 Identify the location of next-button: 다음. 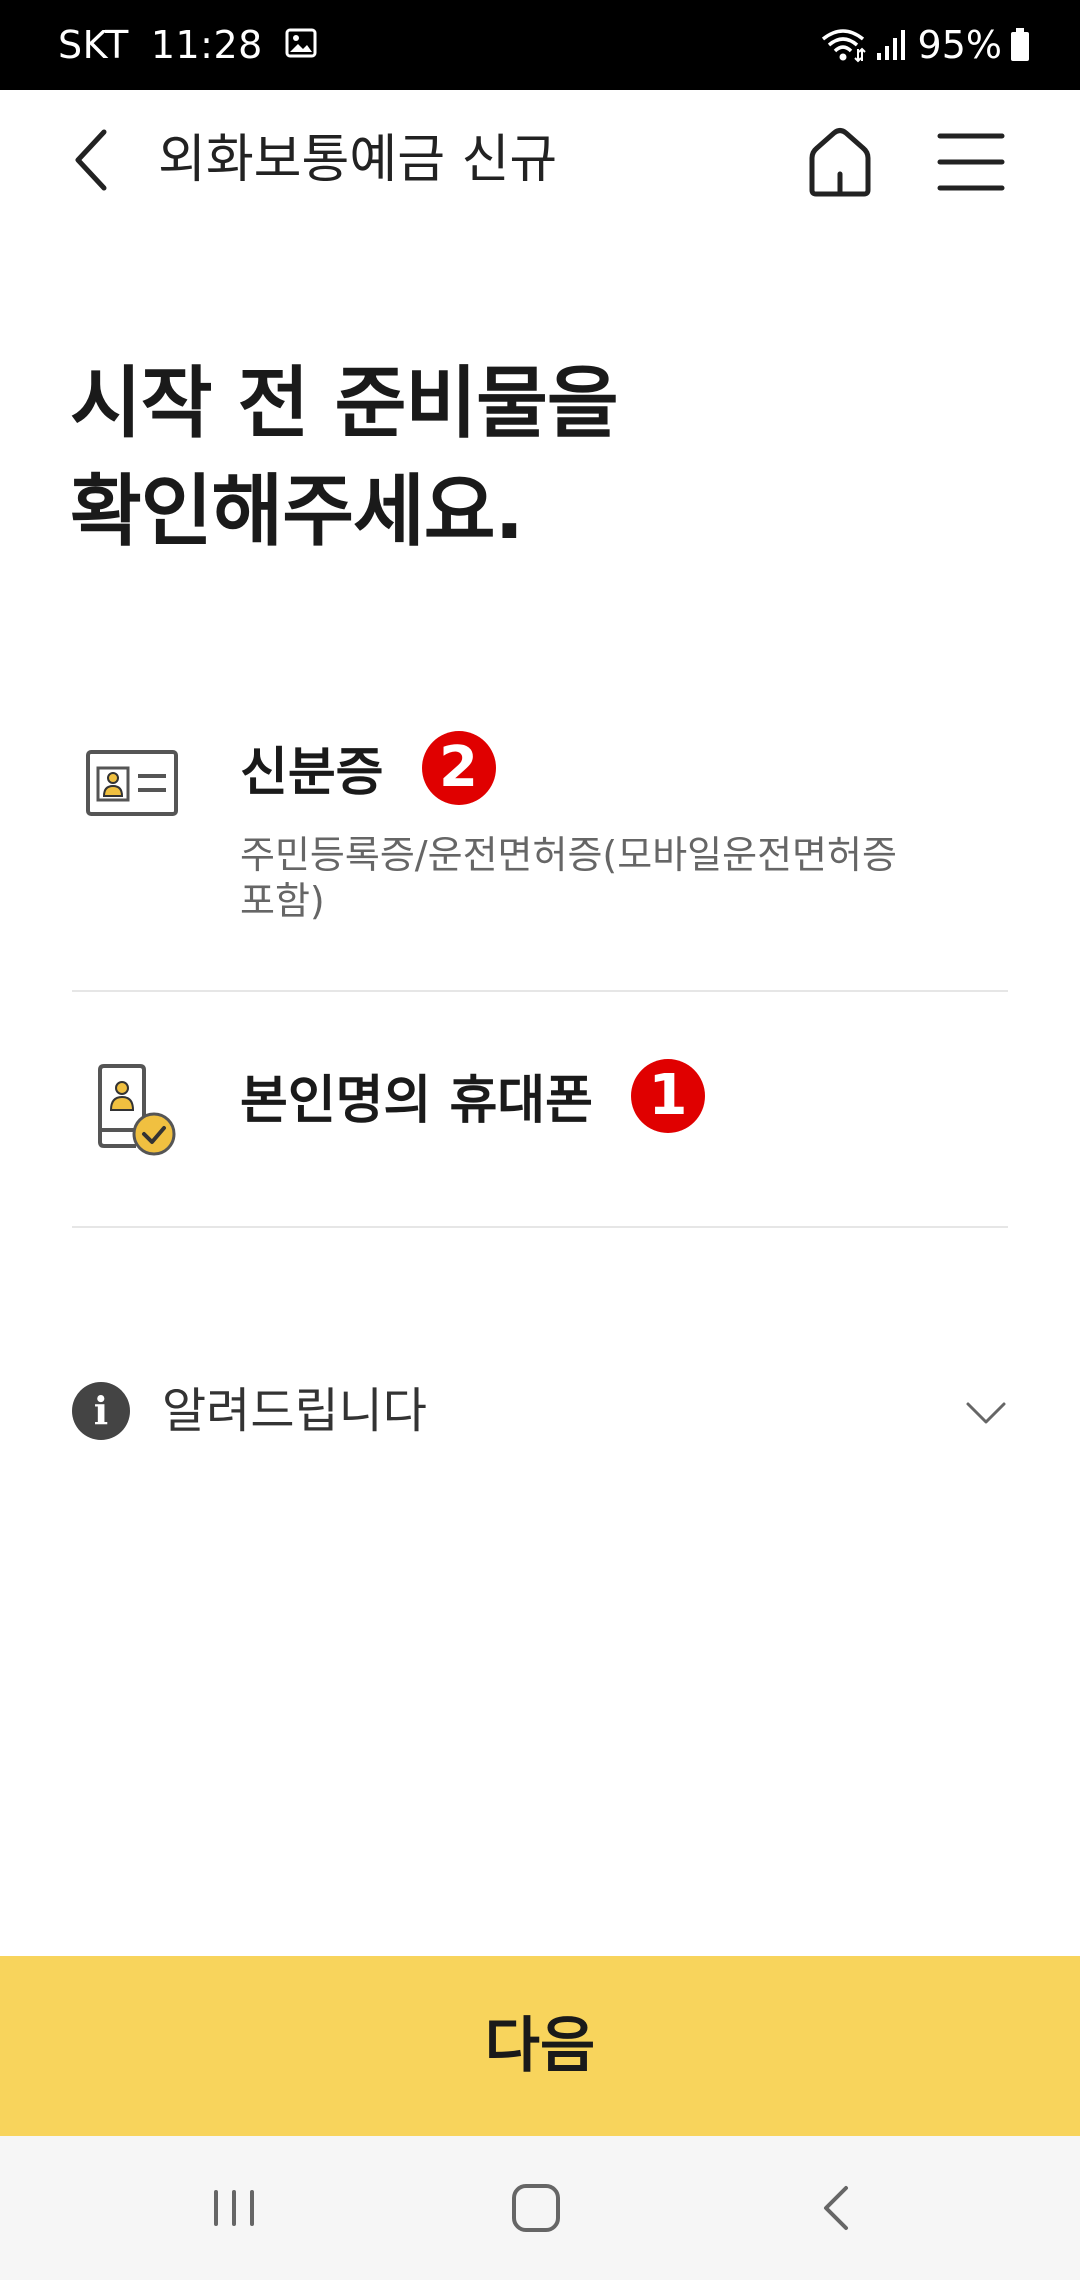
(540, 2046).